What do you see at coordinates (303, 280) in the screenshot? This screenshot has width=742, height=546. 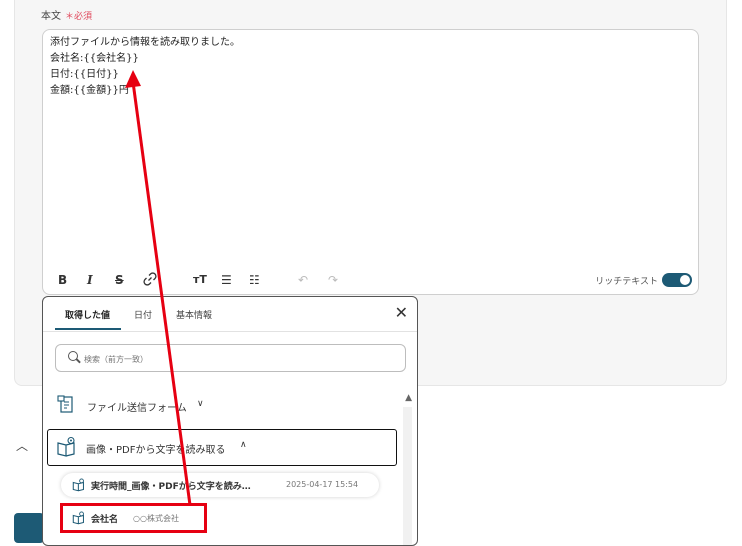 I see `undo-button: ↶` at bounding box center [303, 280].